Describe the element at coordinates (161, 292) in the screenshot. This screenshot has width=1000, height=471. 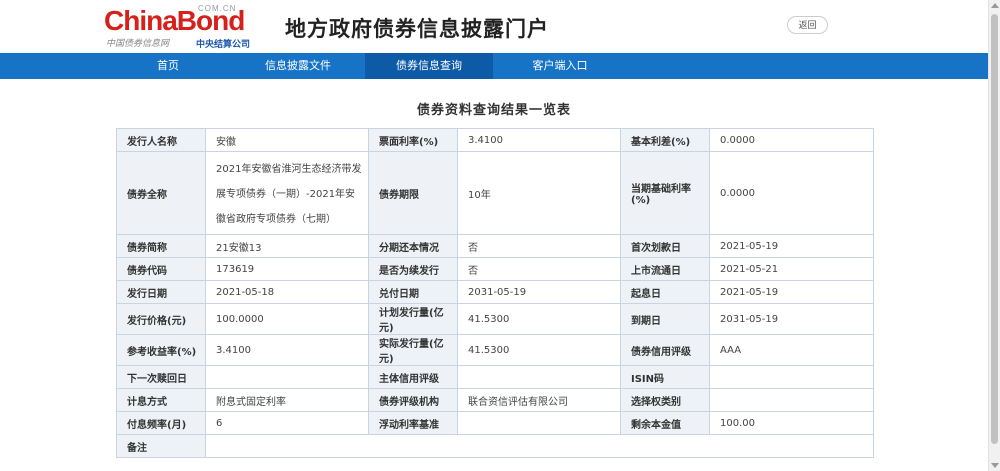
I see `label-issue-date: 发行日期` at that location.